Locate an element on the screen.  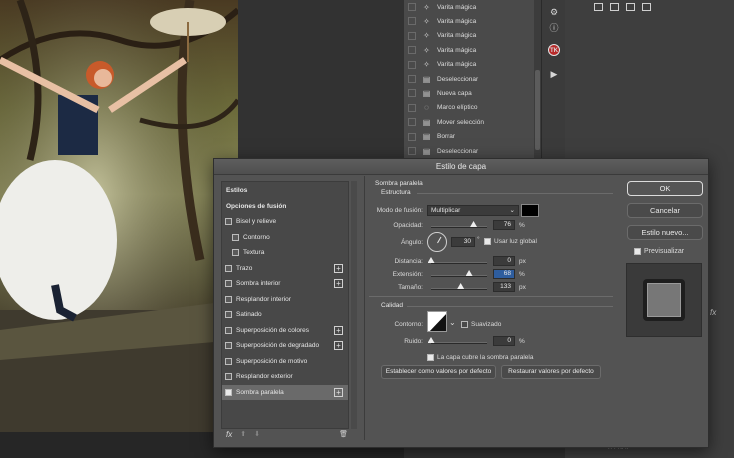
history-item: ▤ Mover selección is located at coordinates (472, 122).